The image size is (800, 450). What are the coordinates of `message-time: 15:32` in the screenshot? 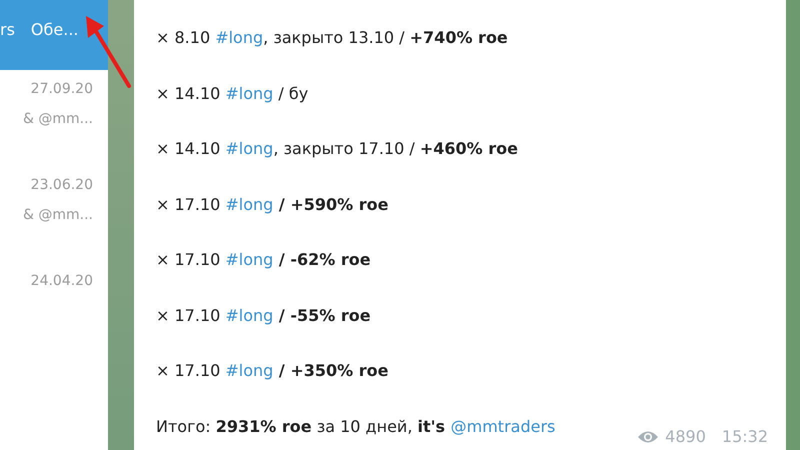 It's located at (745, 436).